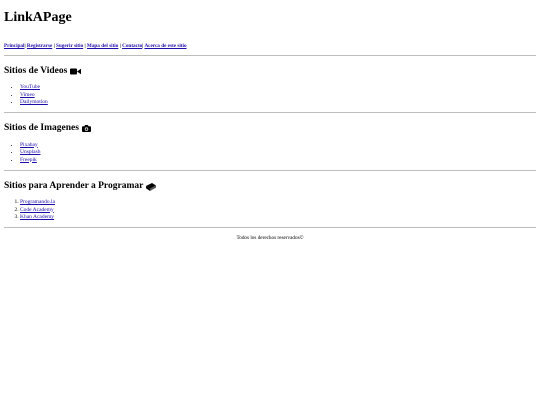  What do you see at coordinates (14, 46) in the screenshot?
I see `nav-link-principal: Principal` at bounding box center [14, 46].